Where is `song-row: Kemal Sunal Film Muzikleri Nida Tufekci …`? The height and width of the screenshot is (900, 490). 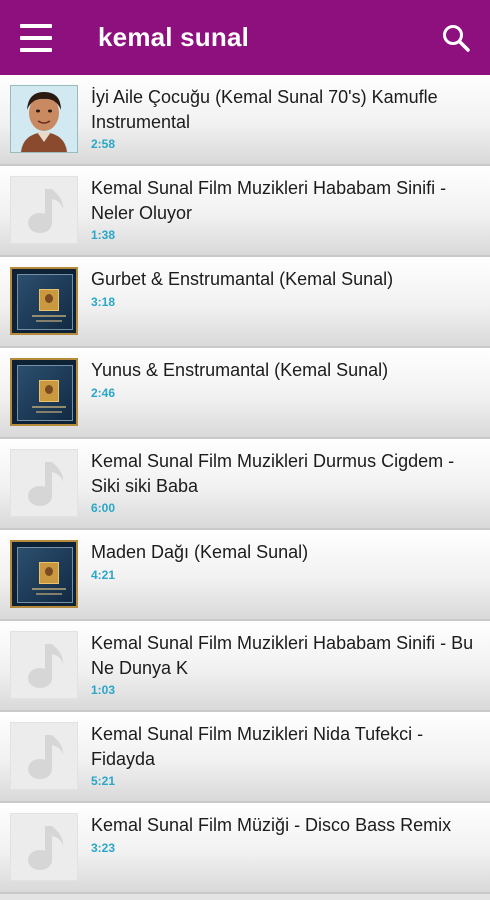
song-row: Kemal Sunal Film Muzikleri Nida Tufekci … is located at coordinates (245, 757).